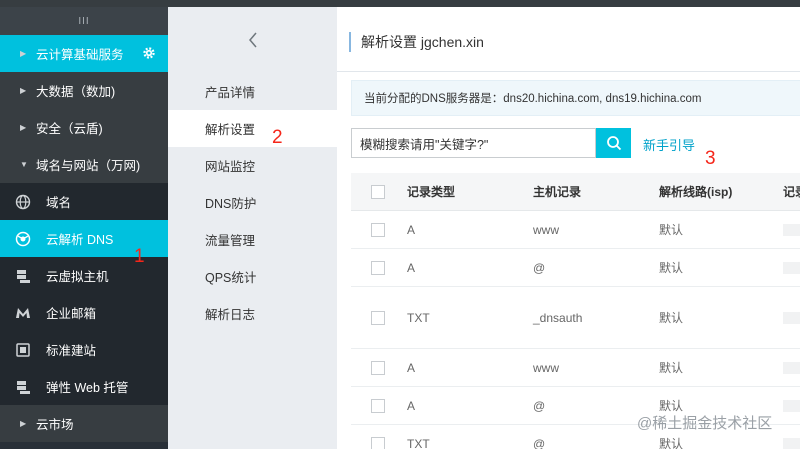 The height and width of the screenshot is (449, 800). What do you see at coordinates (80, 55) in the screenshot?
I see `sidebar-group-label: 云计算基础服务` at bounding box center [80, 55].